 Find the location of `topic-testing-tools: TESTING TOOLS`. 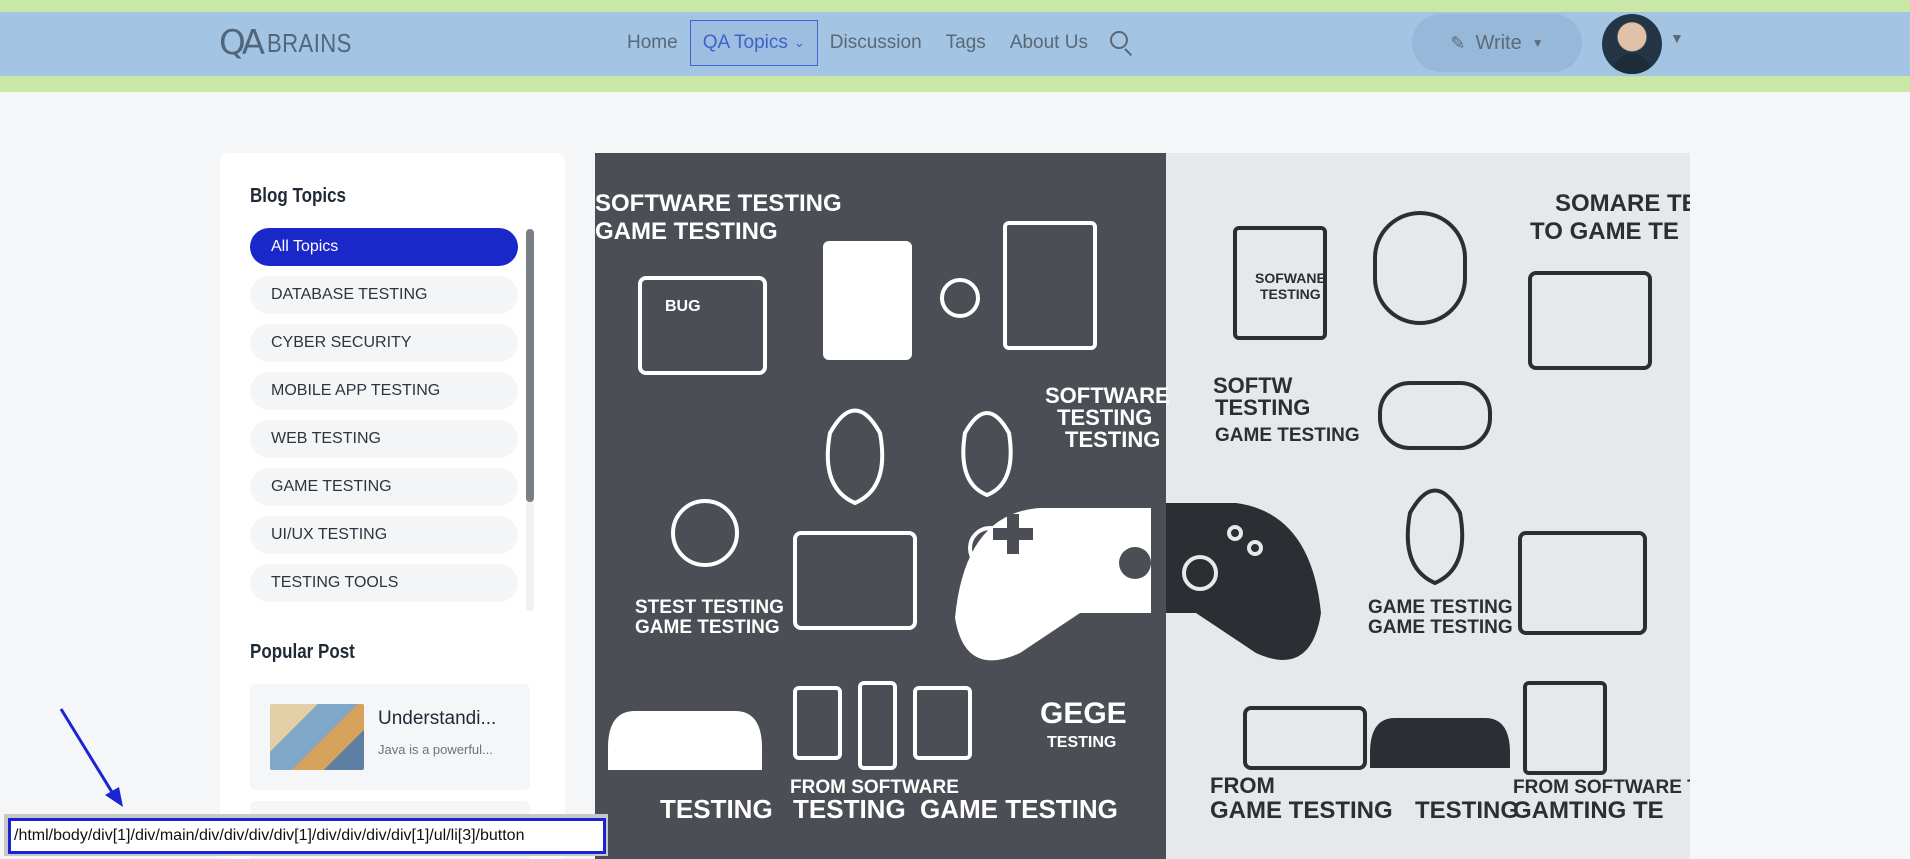

topic-testing-tools: TESTING TOOLS is located at coordinates (384, 583).